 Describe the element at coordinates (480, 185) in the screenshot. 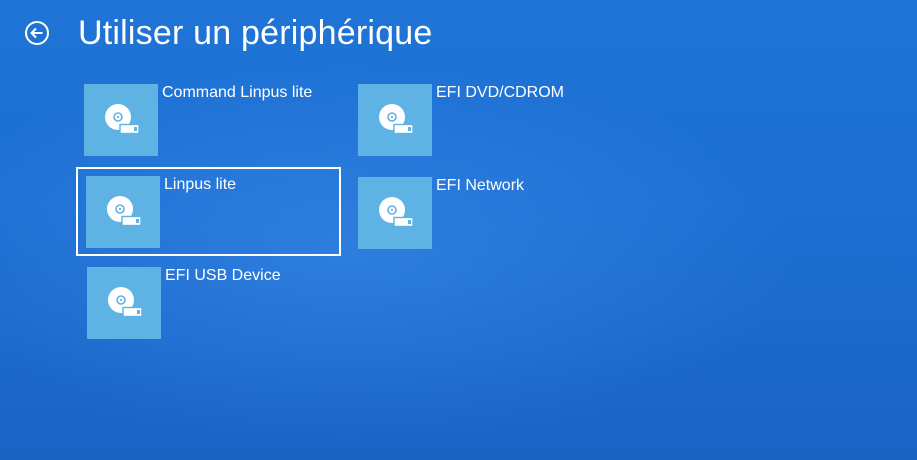

I see `device-label: EFI Network` at that location.